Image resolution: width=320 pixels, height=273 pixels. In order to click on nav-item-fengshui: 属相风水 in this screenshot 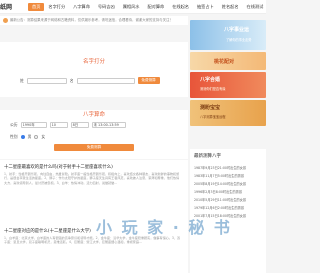, I will do `click(131, 7)`.